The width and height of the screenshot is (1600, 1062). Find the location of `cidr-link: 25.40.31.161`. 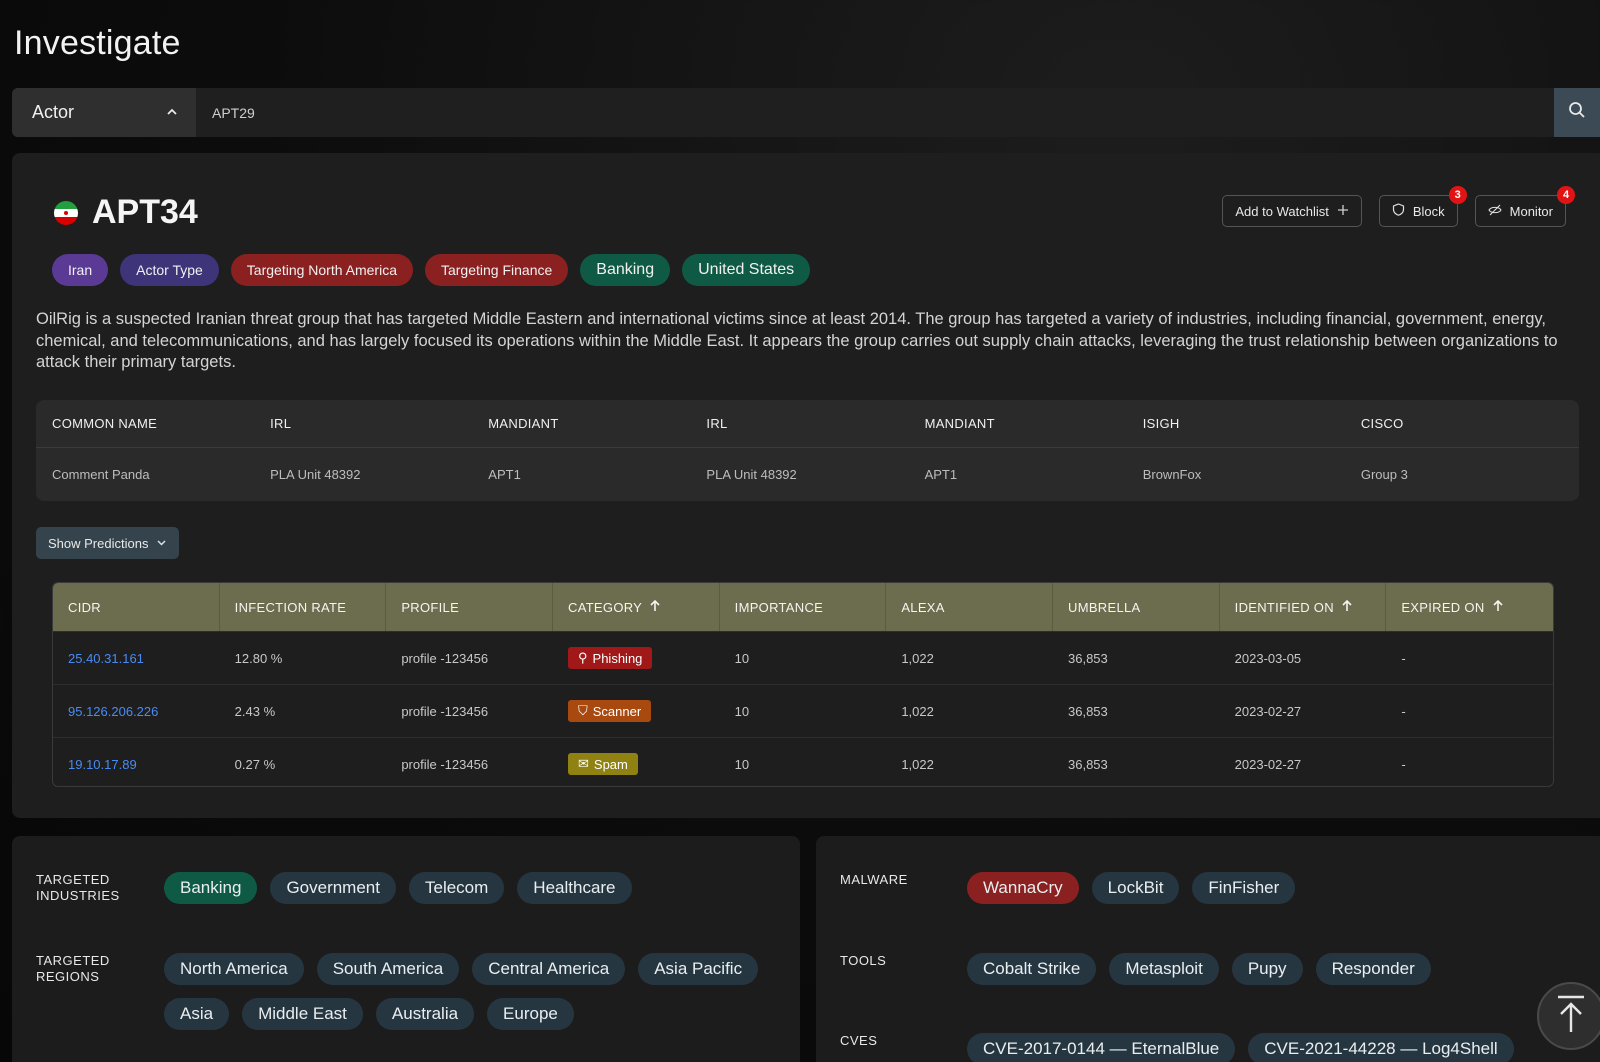

cidr-link: 25.40.31.161 is located at coordinates (136, 658).